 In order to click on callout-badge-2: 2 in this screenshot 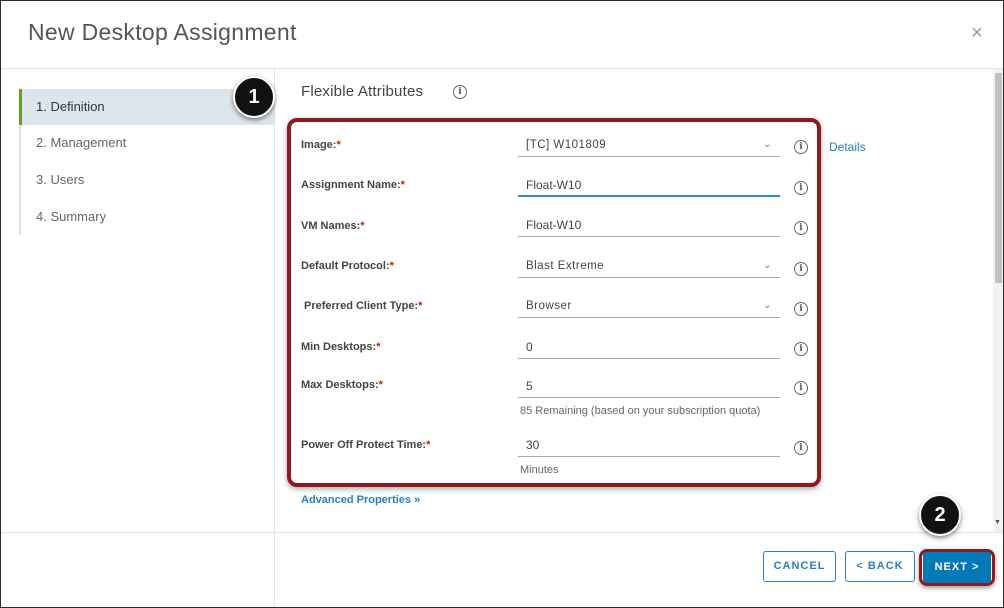, I will do `click(940, 515)`.